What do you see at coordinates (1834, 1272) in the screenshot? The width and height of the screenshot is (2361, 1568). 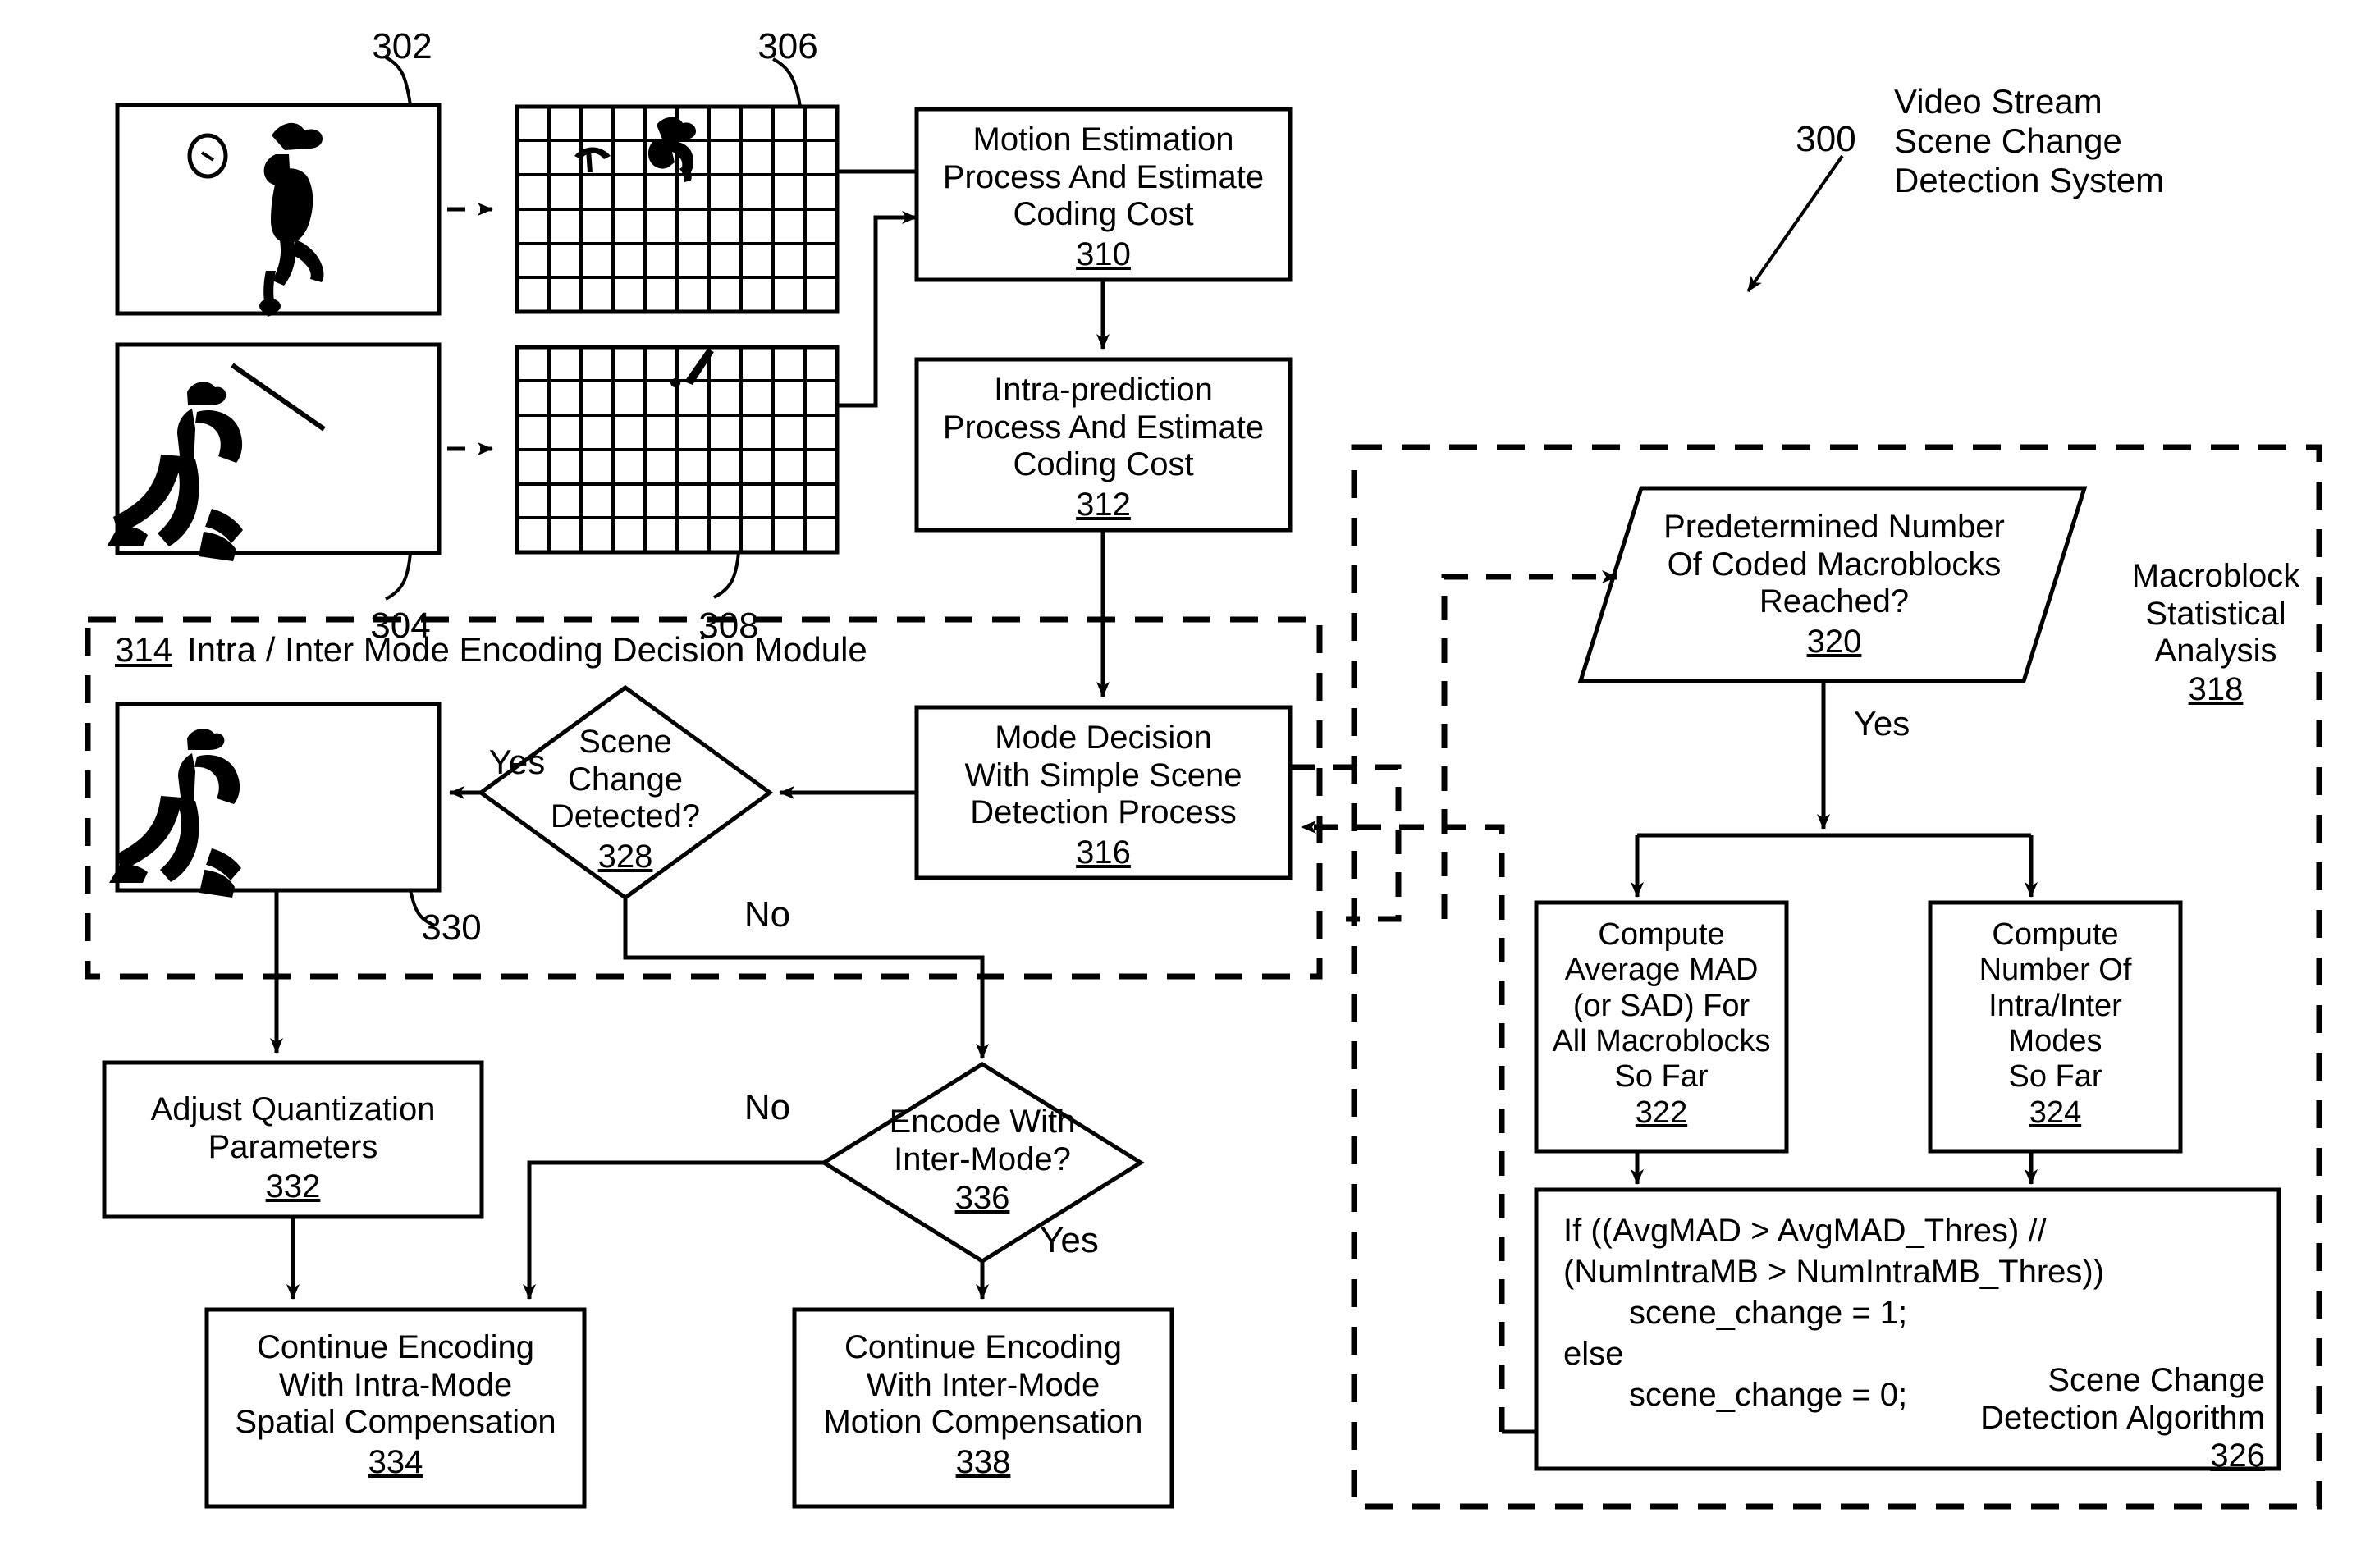 I see `box-326-line2: (NumIntraMB > NumIntraMB_Thres))` at bounding box center [1834, 1272].